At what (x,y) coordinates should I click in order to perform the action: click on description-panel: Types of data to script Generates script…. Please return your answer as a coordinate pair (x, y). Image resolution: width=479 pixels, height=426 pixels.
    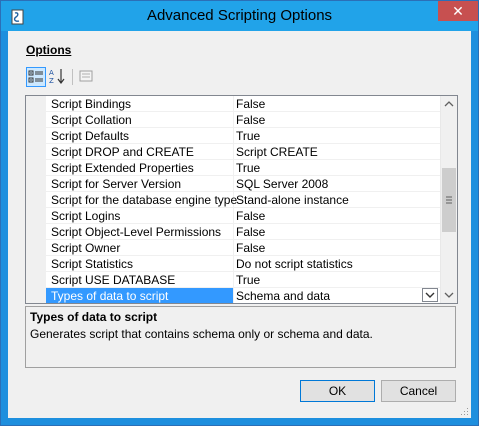
    Looking at the image, I should click on (240, 337).